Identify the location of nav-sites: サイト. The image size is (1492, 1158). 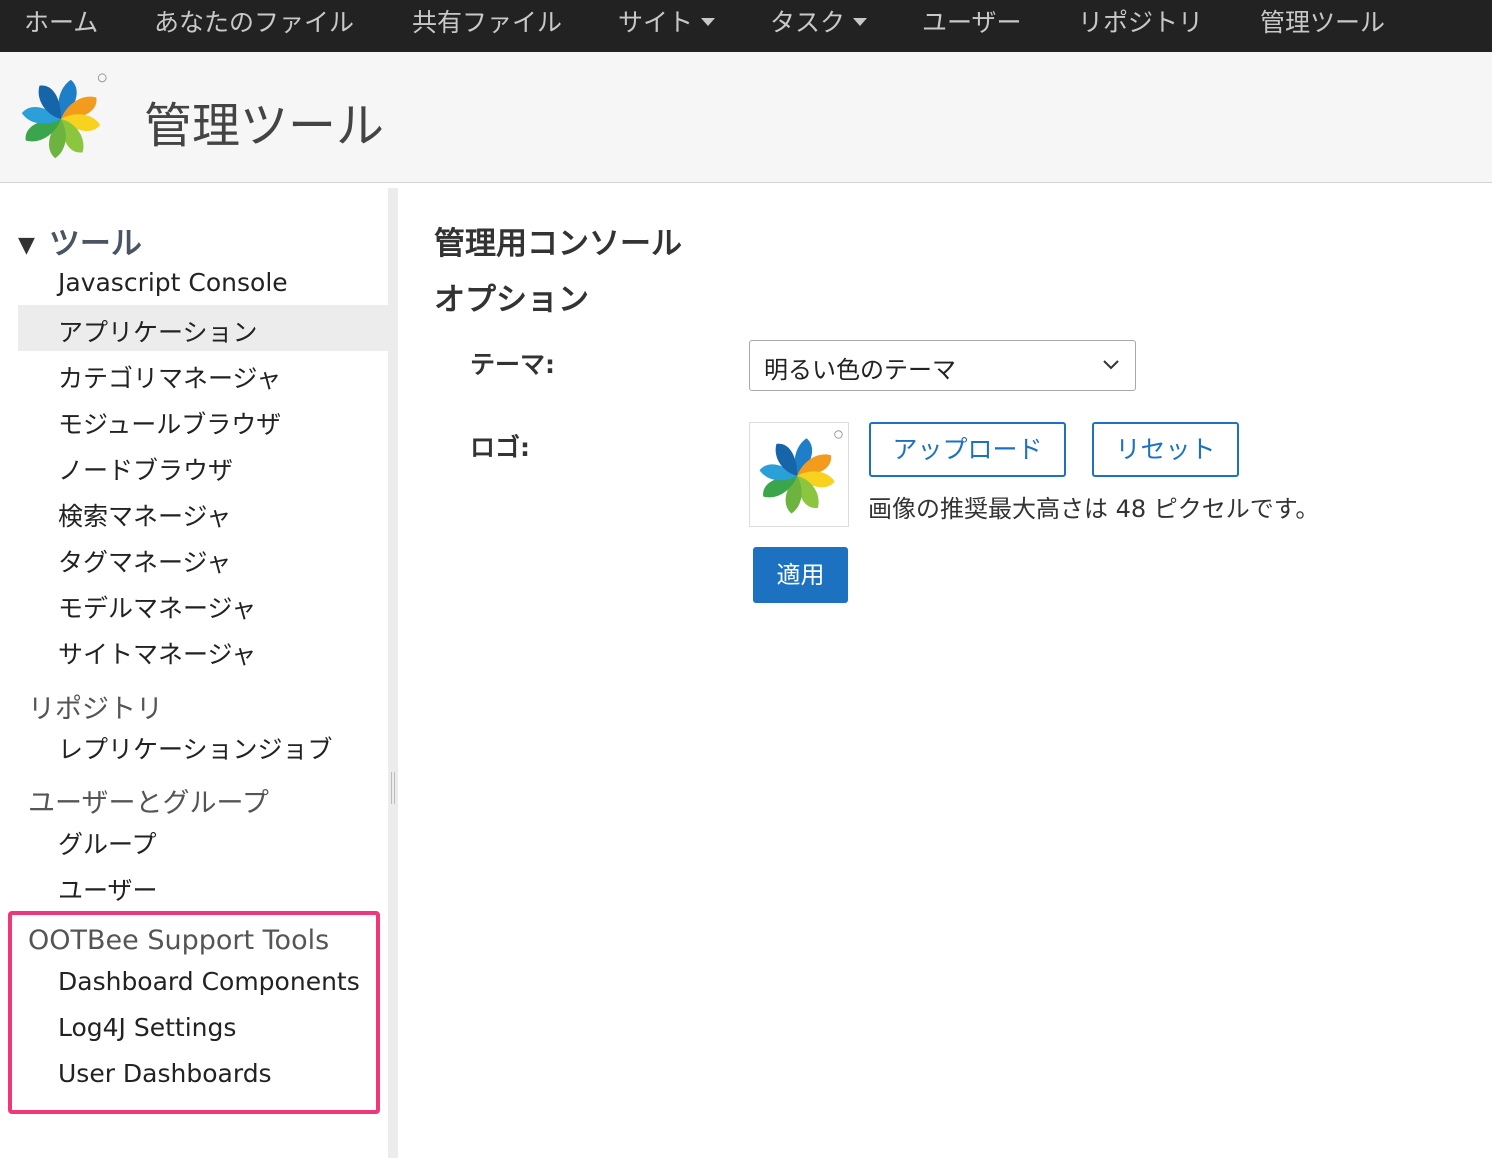
(667, 26).